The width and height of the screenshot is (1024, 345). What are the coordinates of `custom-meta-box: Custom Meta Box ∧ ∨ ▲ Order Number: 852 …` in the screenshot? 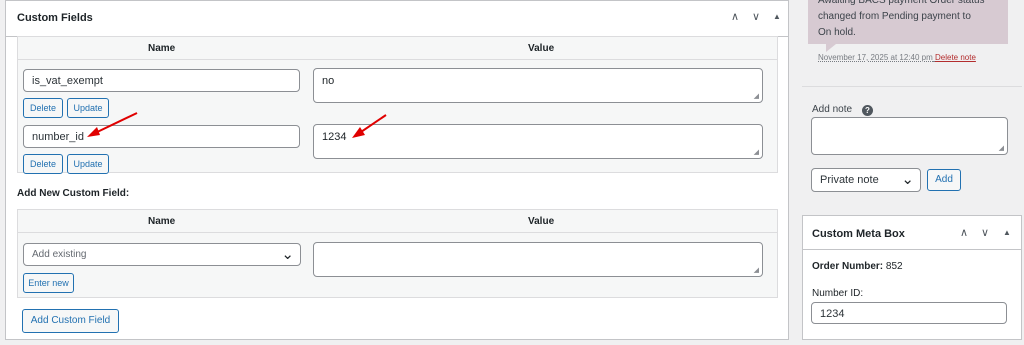 It's located at (912, 277).